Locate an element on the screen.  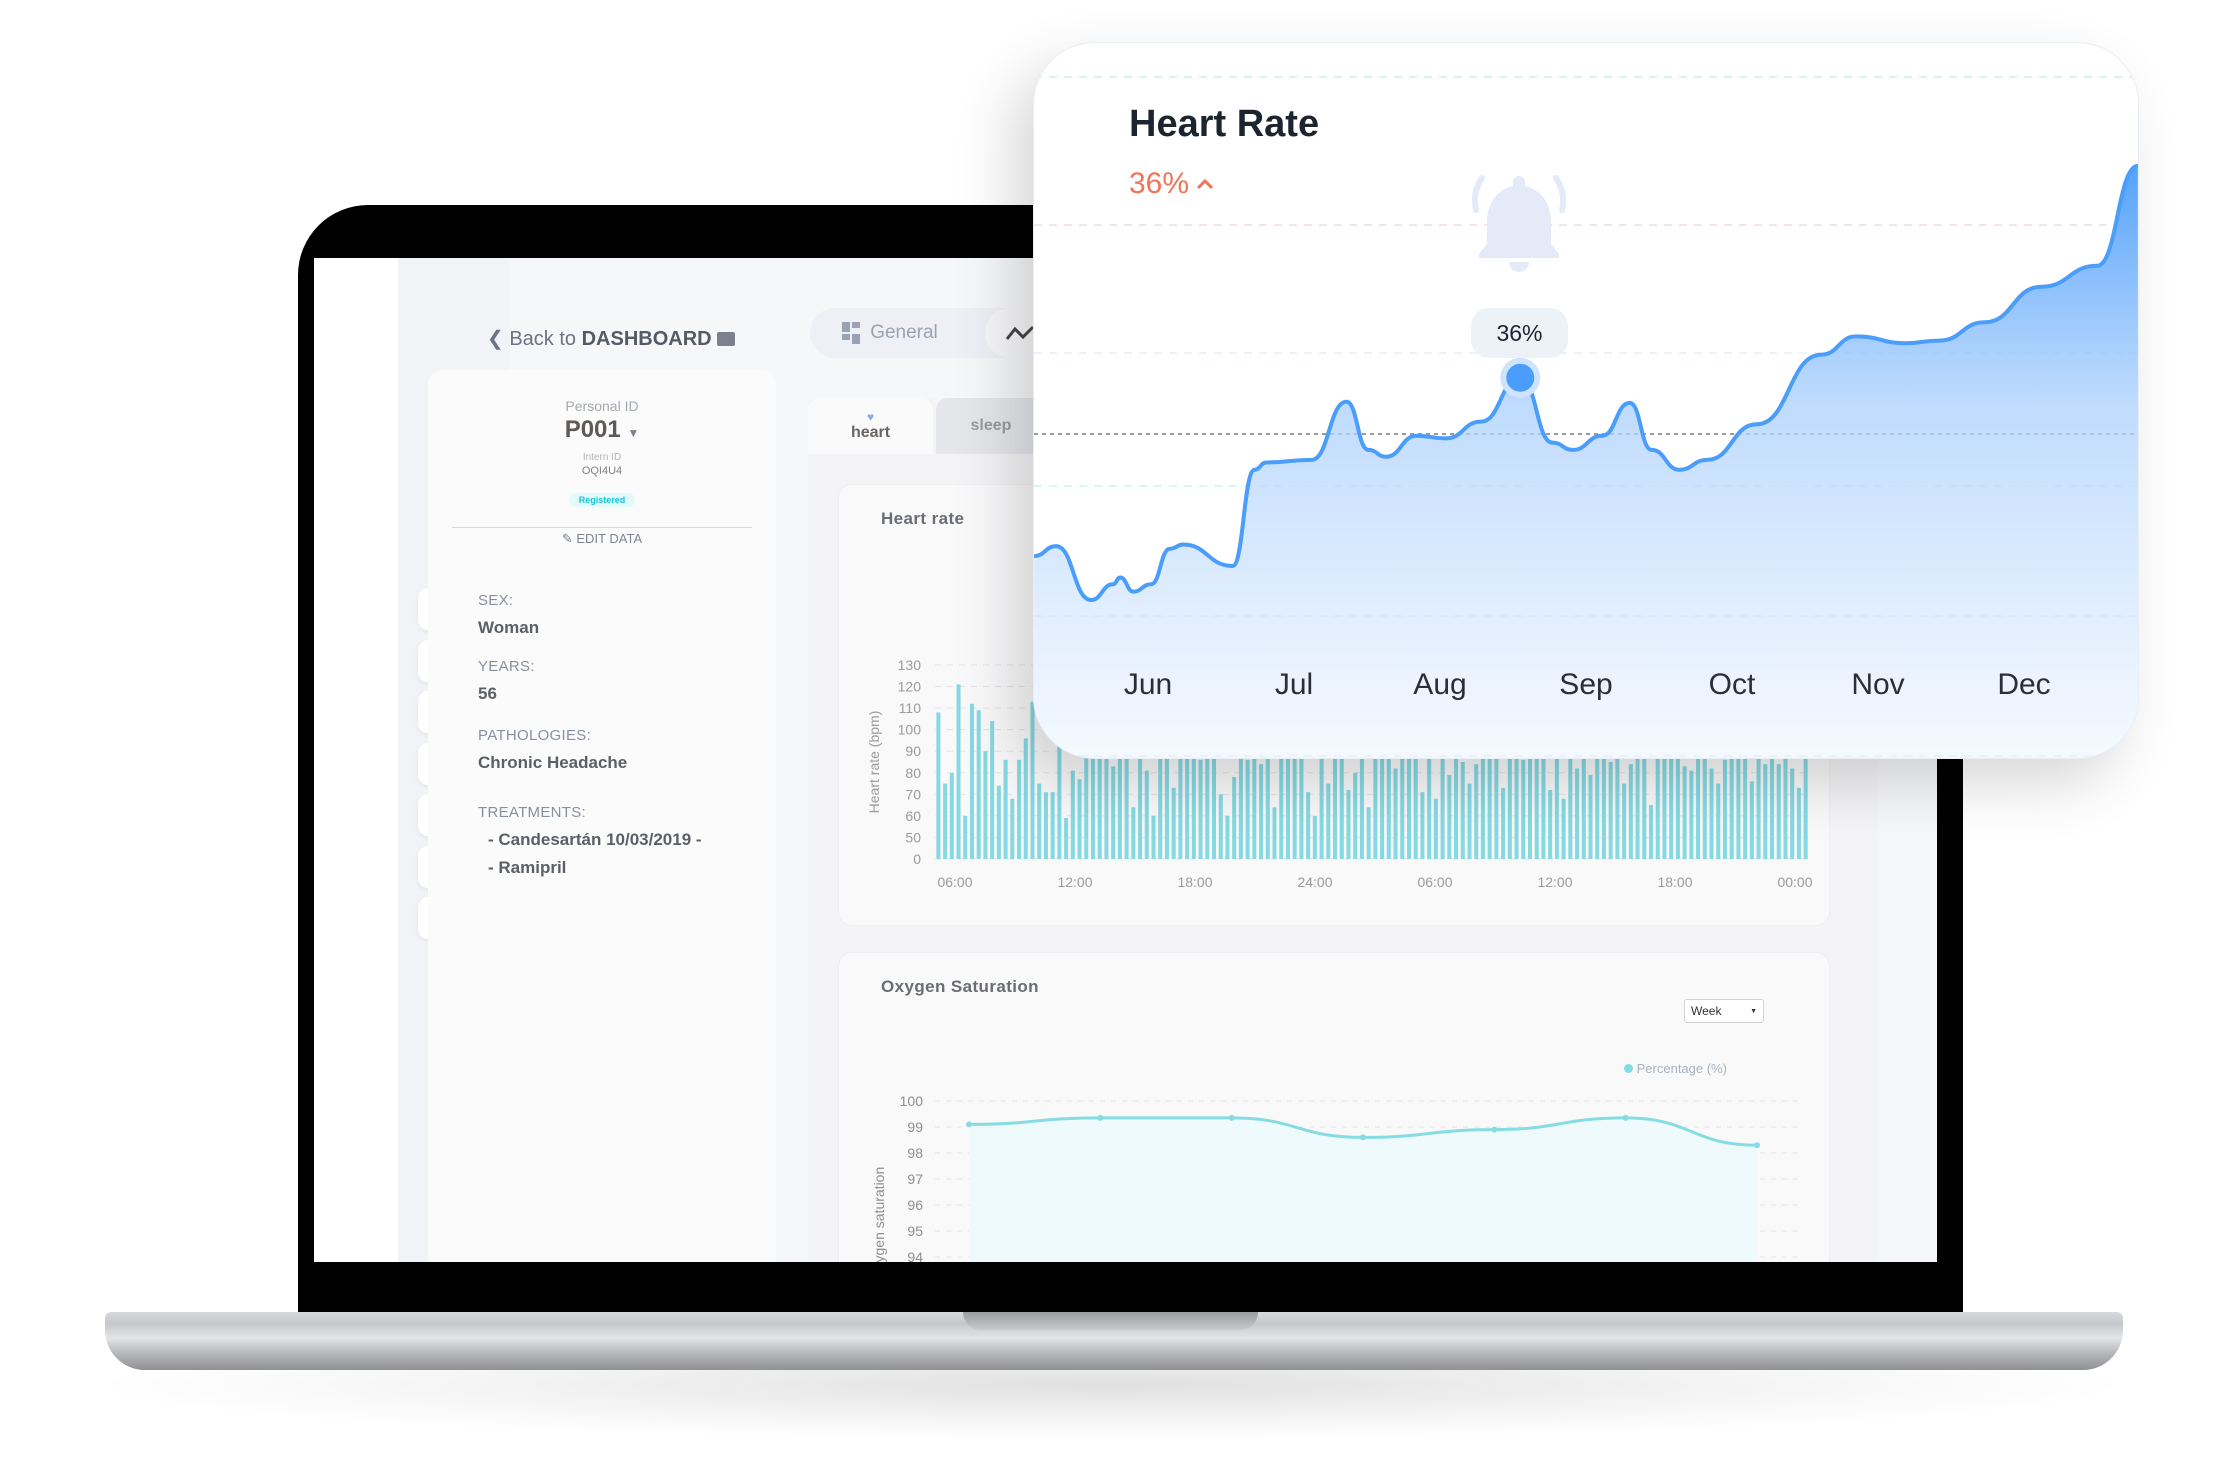
heartbeat-icon: ♥ is located at coordinates (870, 417).